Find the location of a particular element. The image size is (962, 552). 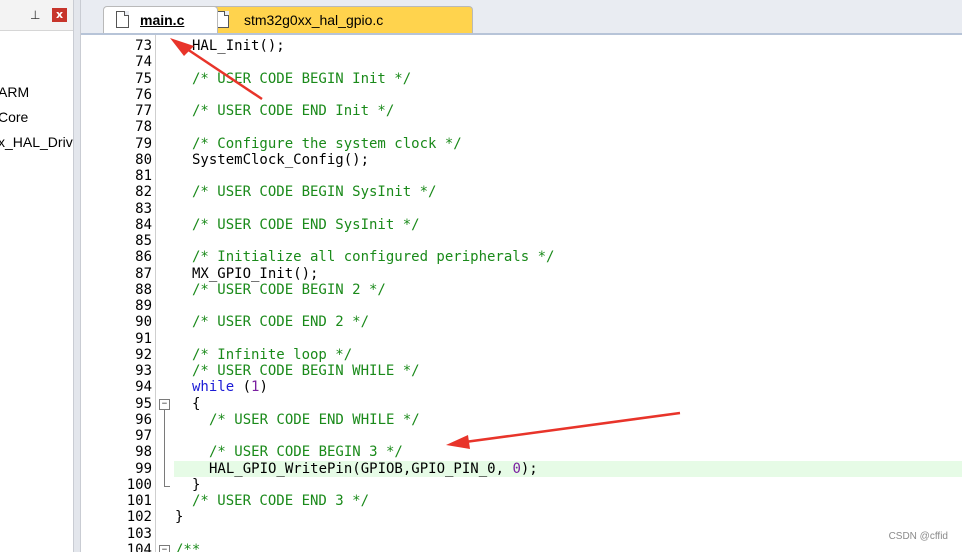

number-token: 0 is located at coordinates (516, 468).